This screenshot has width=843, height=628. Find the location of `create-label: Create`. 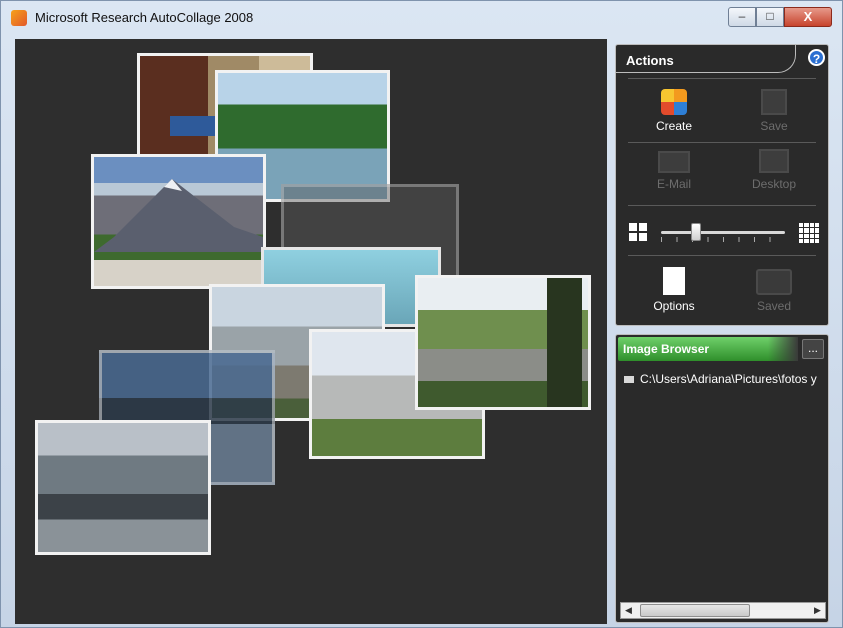

create-label: Create is located at coordinates (674, 126).